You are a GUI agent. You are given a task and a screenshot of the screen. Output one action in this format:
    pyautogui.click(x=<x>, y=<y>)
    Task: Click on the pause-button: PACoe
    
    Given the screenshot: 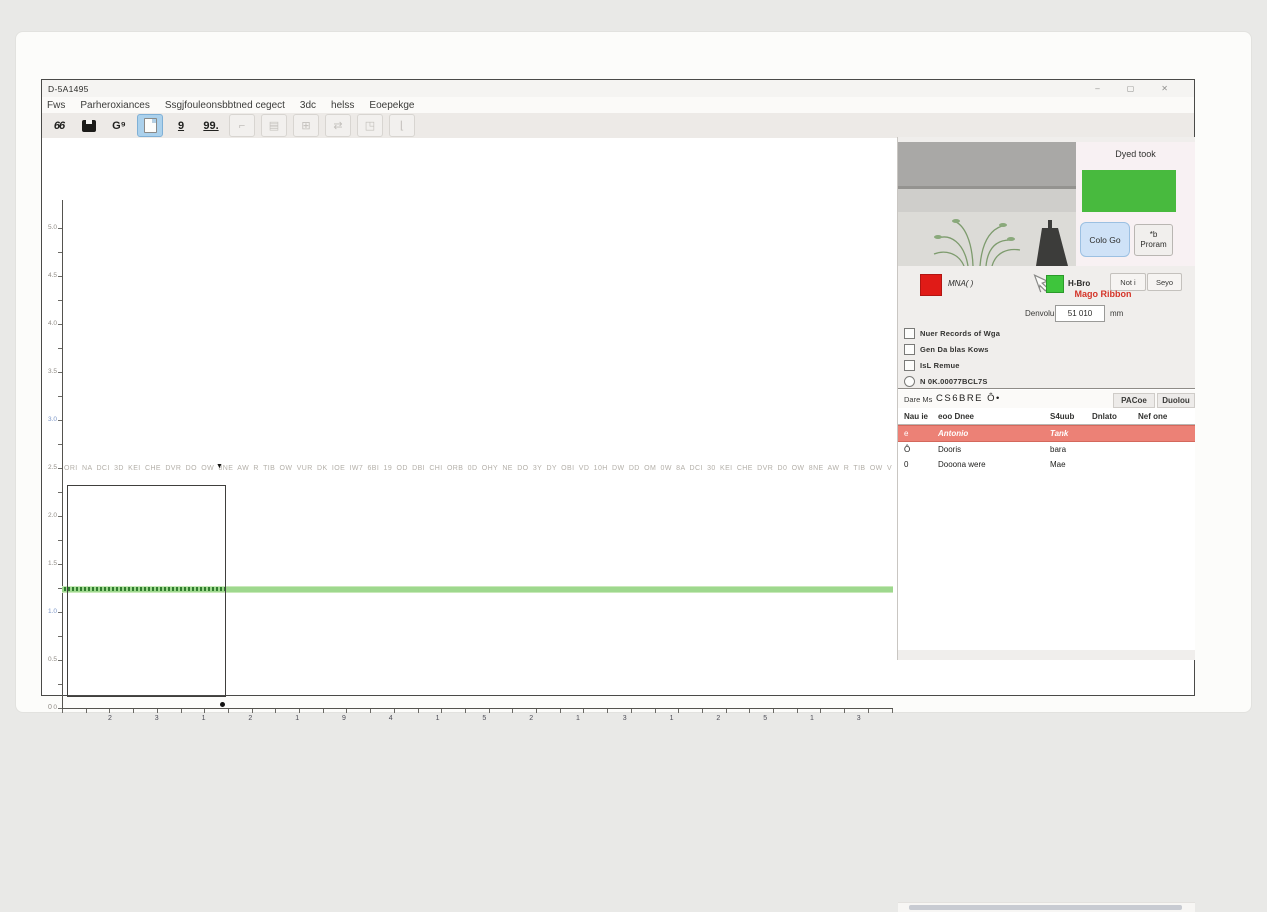 What is the action you would take?
    pyautogui.click(x=1134, y=400)
    